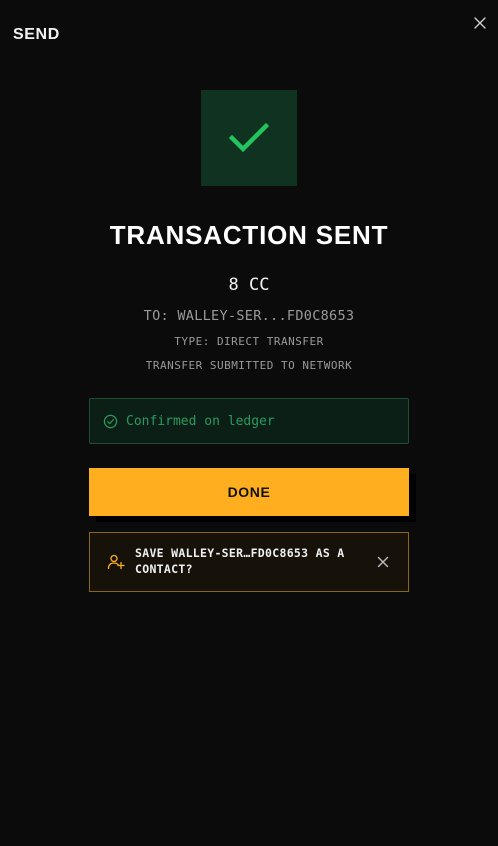  What do you see at coordinates (249, 492) in the screenshot?
I see `done-button: DONE` at bounding box center [249, 492].